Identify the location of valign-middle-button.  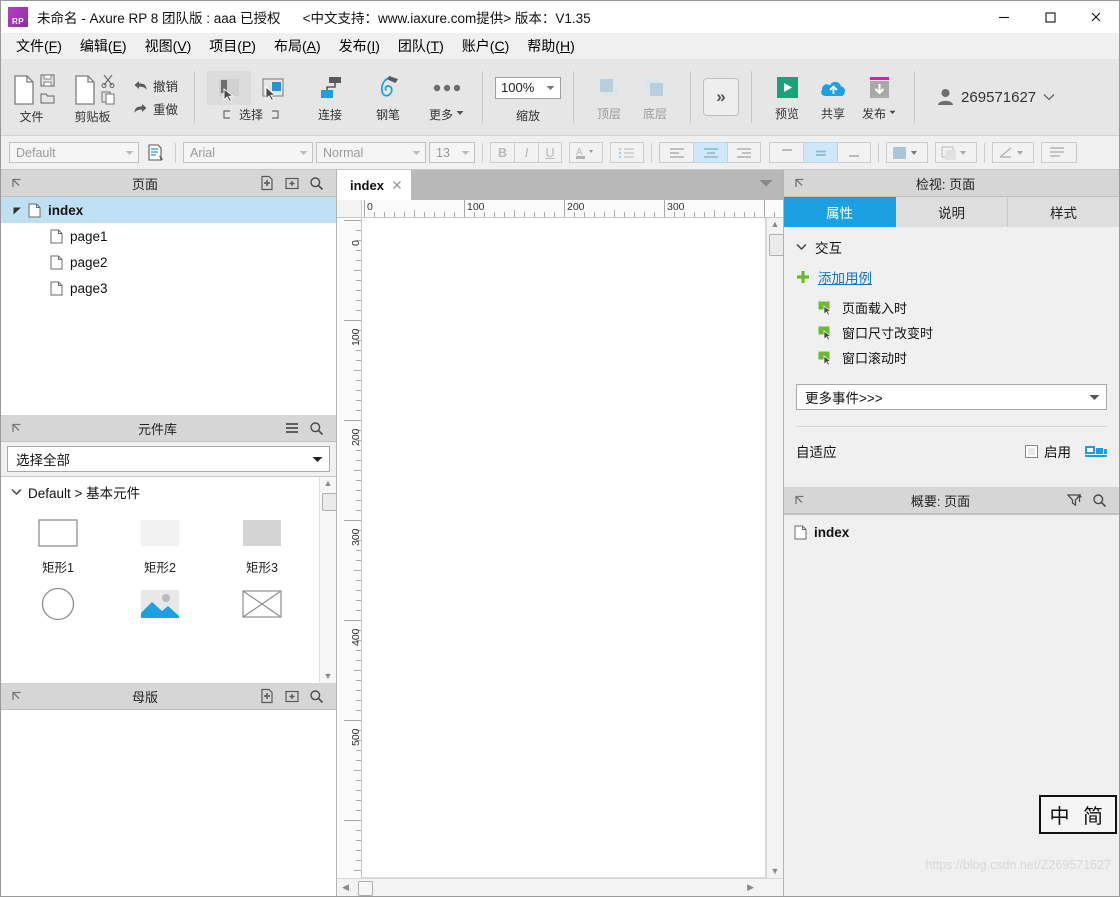
(820, 152).